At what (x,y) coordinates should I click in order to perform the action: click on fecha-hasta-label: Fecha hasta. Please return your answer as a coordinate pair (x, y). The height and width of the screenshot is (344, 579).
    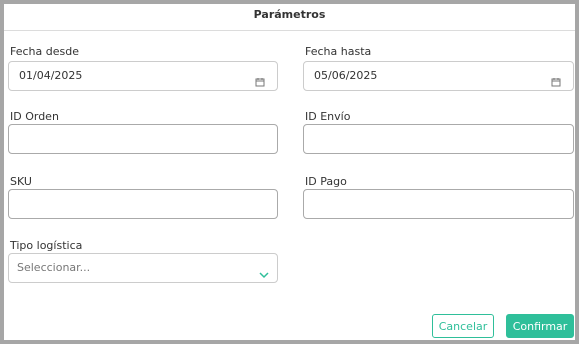
    Looking at the image, I should click on (338, 51).